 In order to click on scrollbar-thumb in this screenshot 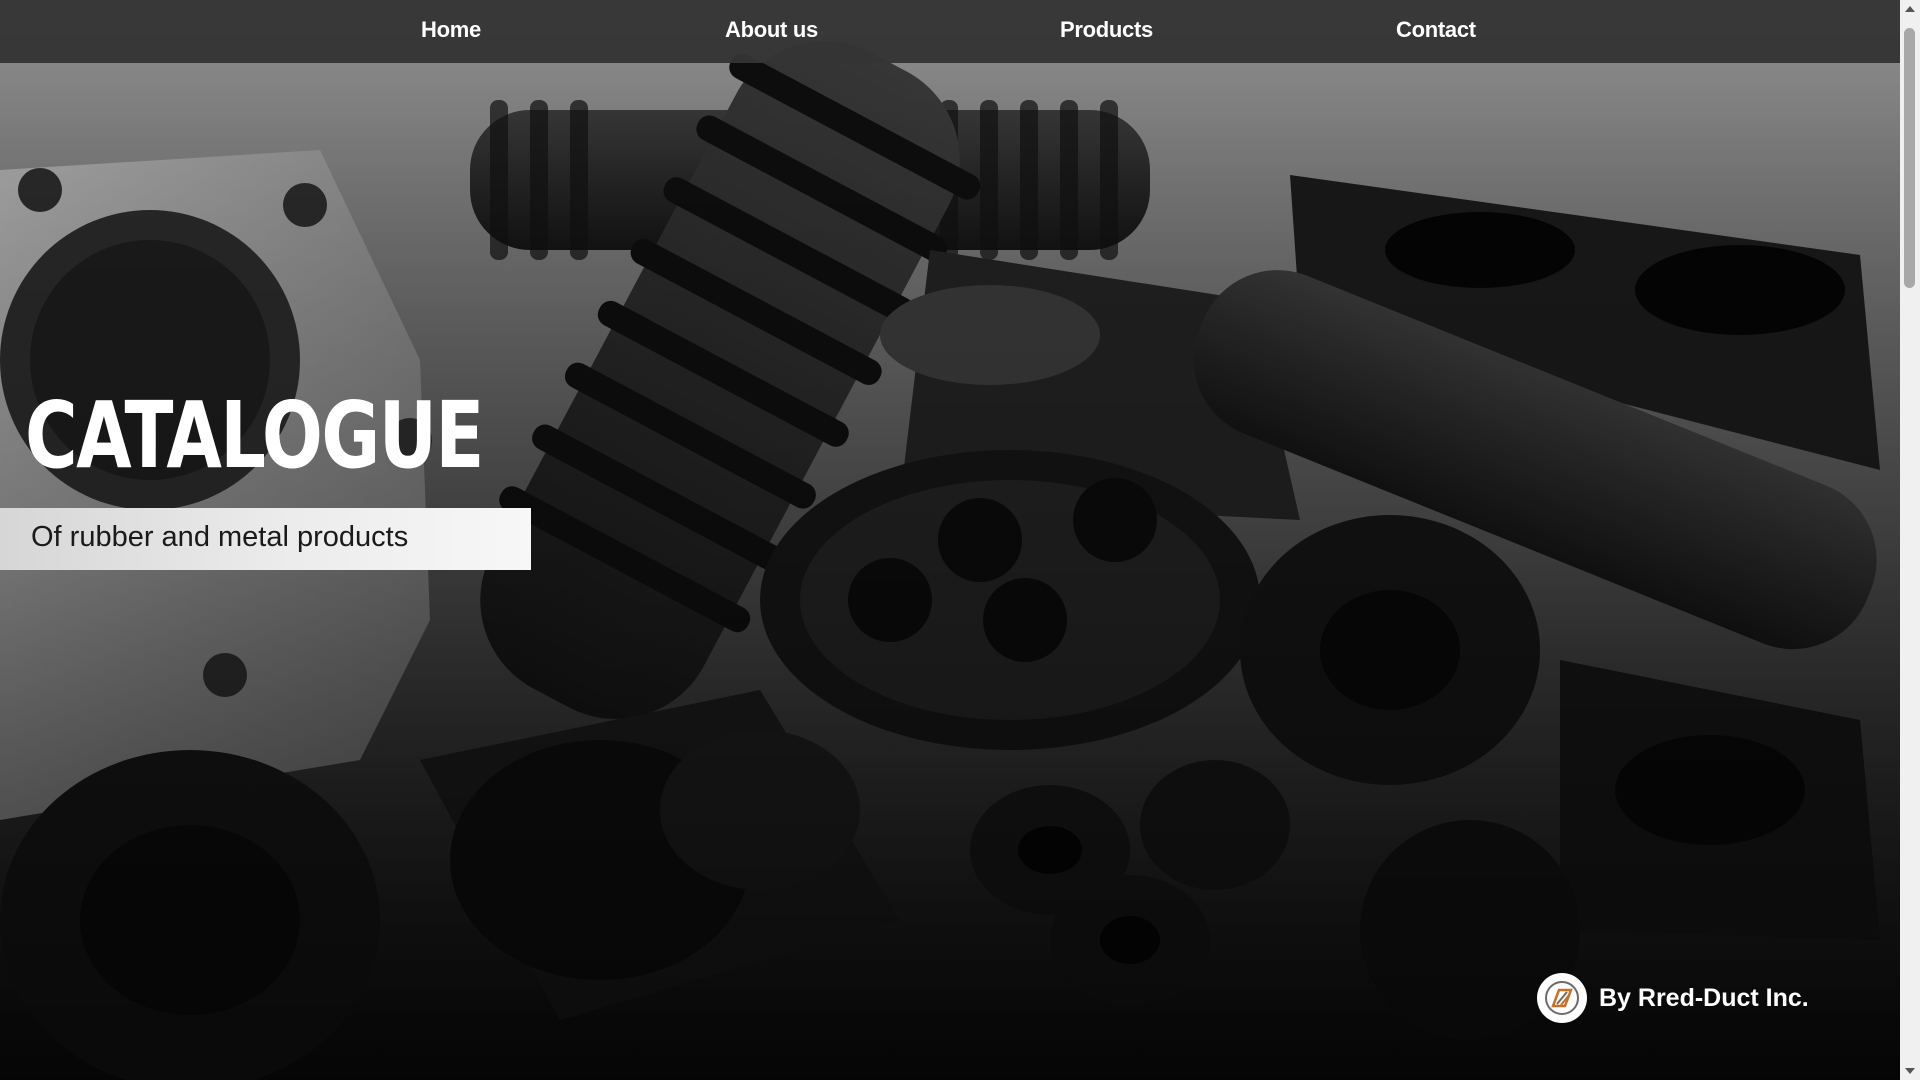, I will do `click(1909, 158)`.